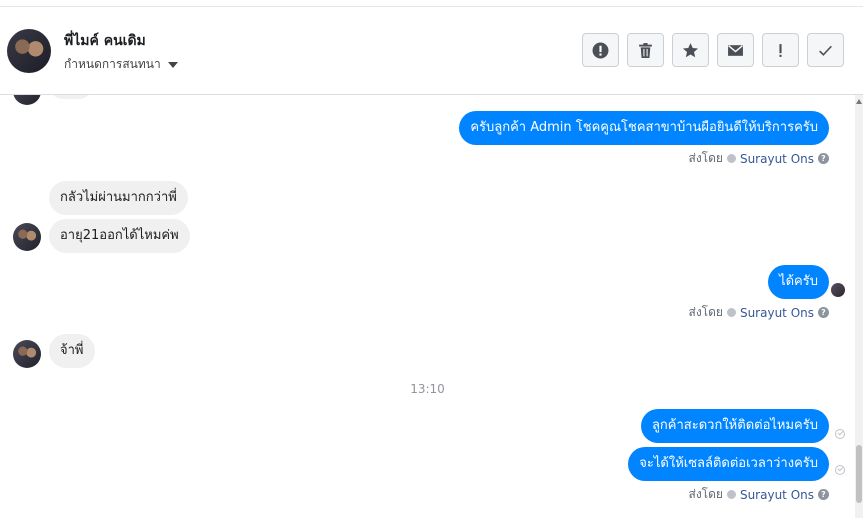  I want to click on check-icon, so click(825, 50).